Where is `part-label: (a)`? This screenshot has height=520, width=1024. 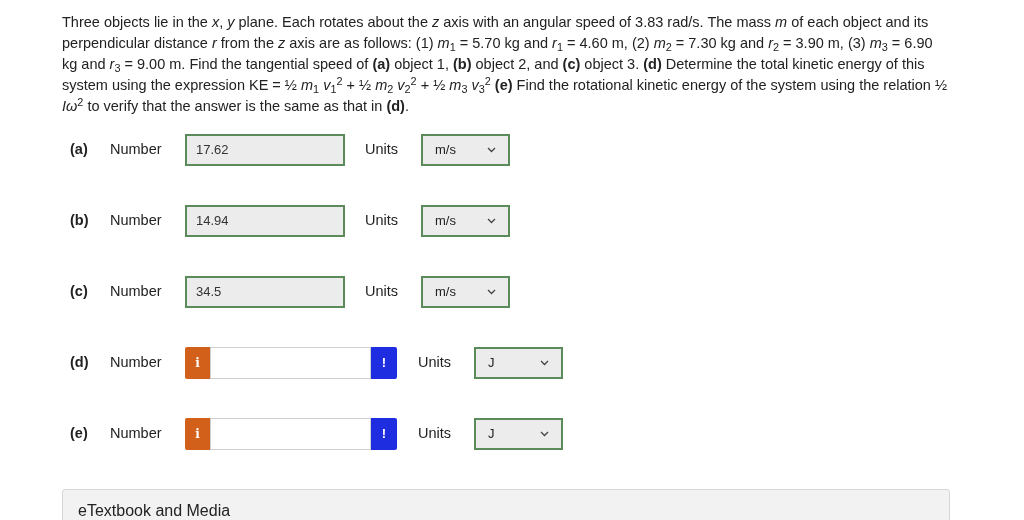
part-label: (a) is located at coordinates (79, 150).